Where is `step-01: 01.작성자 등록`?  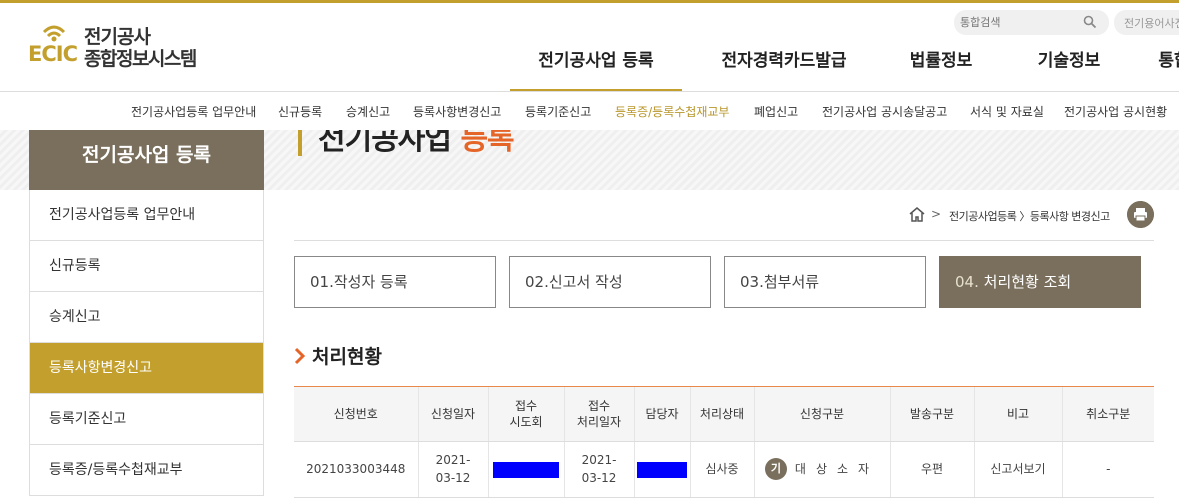
step-01: 01.작성자 등록 is located at coordinates (395, 282).